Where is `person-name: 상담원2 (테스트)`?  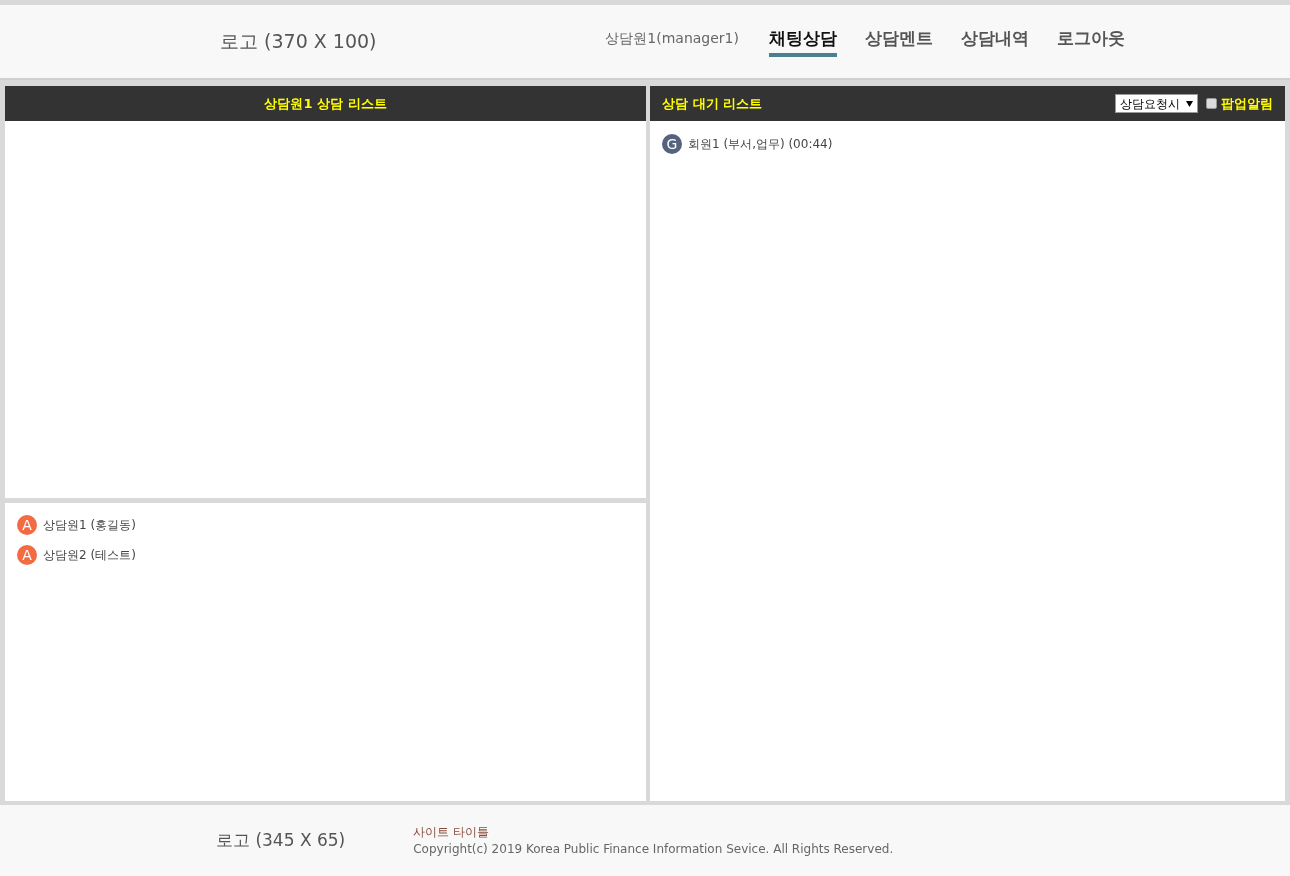
person-name: 상담원2 (테스트) is located at coordinates (89, 555).